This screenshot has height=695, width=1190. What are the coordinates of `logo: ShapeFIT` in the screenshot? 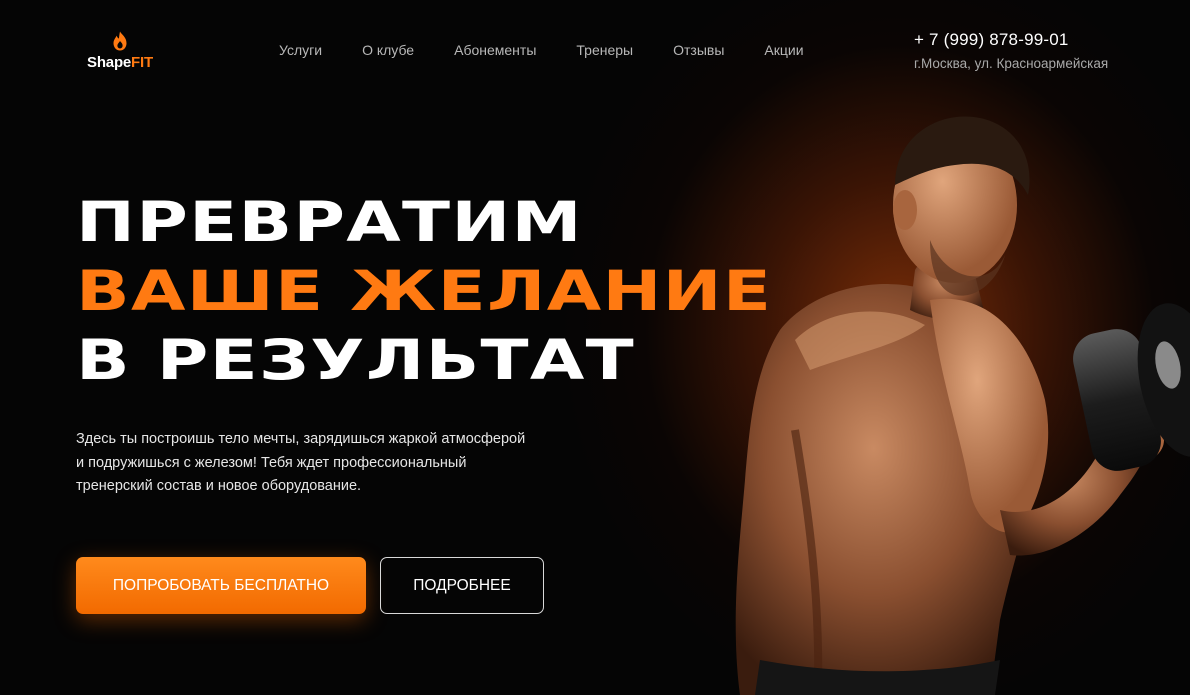 It's located at (120, 52).